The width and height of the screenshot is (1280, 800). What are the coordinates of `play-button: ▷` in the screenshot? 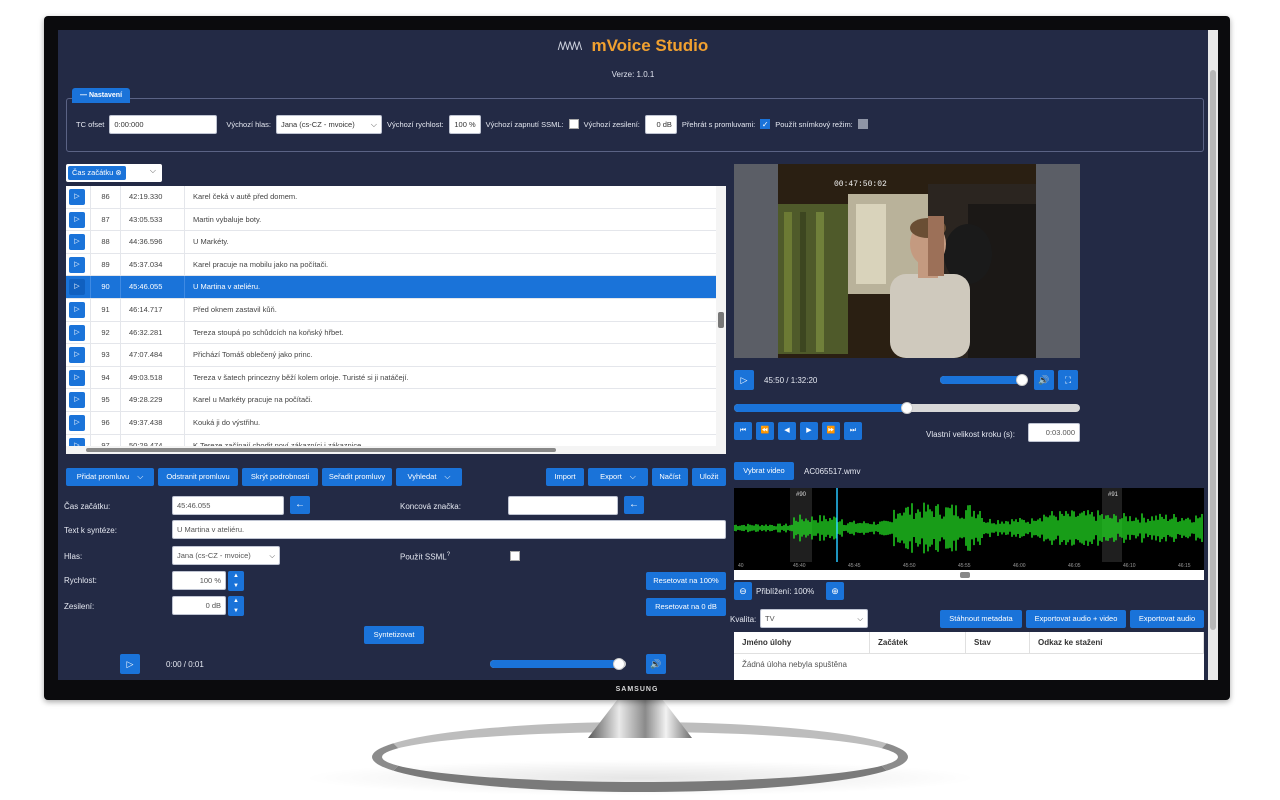 It's located at (130, 664).